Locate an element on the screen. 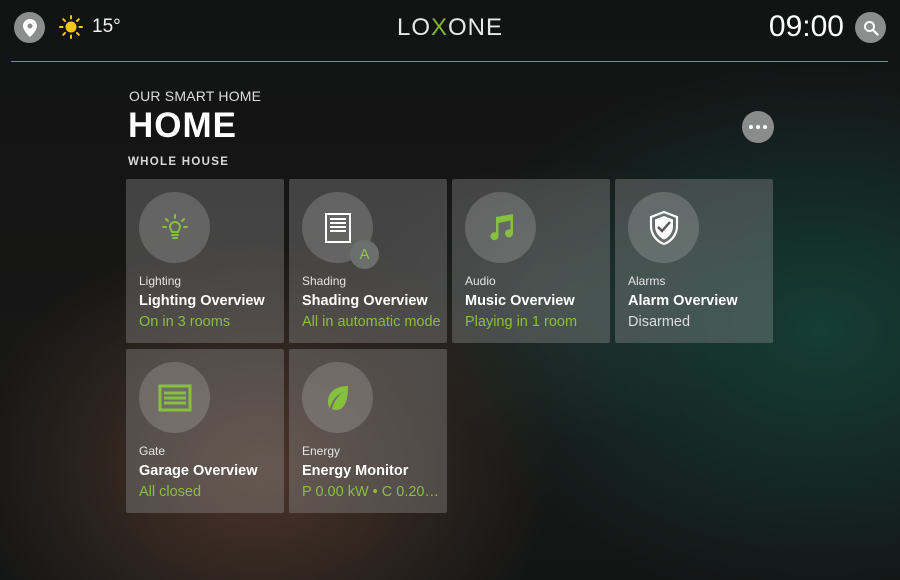 The height and width of the screenshot is (580, 900). tile-alarms: Alarms Alarm Overview Disarmed is located at coordinates (694, 261).